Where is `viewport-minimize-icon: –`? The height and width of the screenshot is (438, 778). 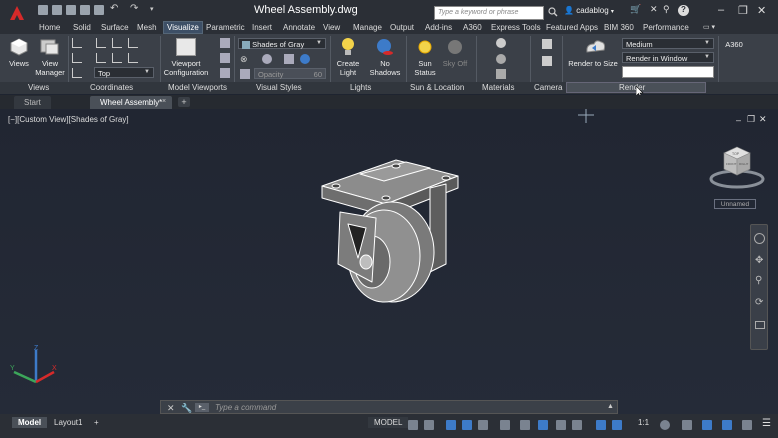 viewport-minimize-icon: – is located at coordinates (738, 120).